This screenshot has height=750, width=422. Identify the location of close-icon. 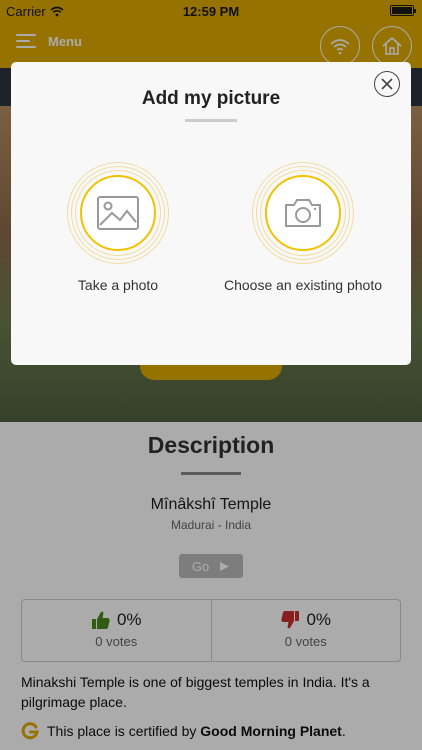
(387, 84).